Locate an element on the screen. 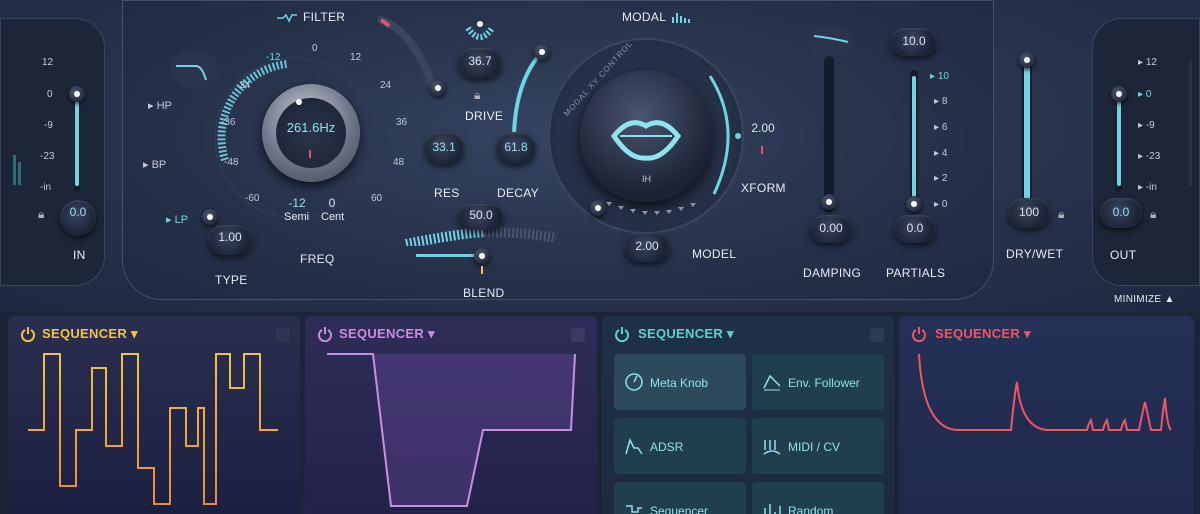 The width and height of the screenshot is (1200, 514). freq-scale-36: 36 is located at coordinates (402, 122).